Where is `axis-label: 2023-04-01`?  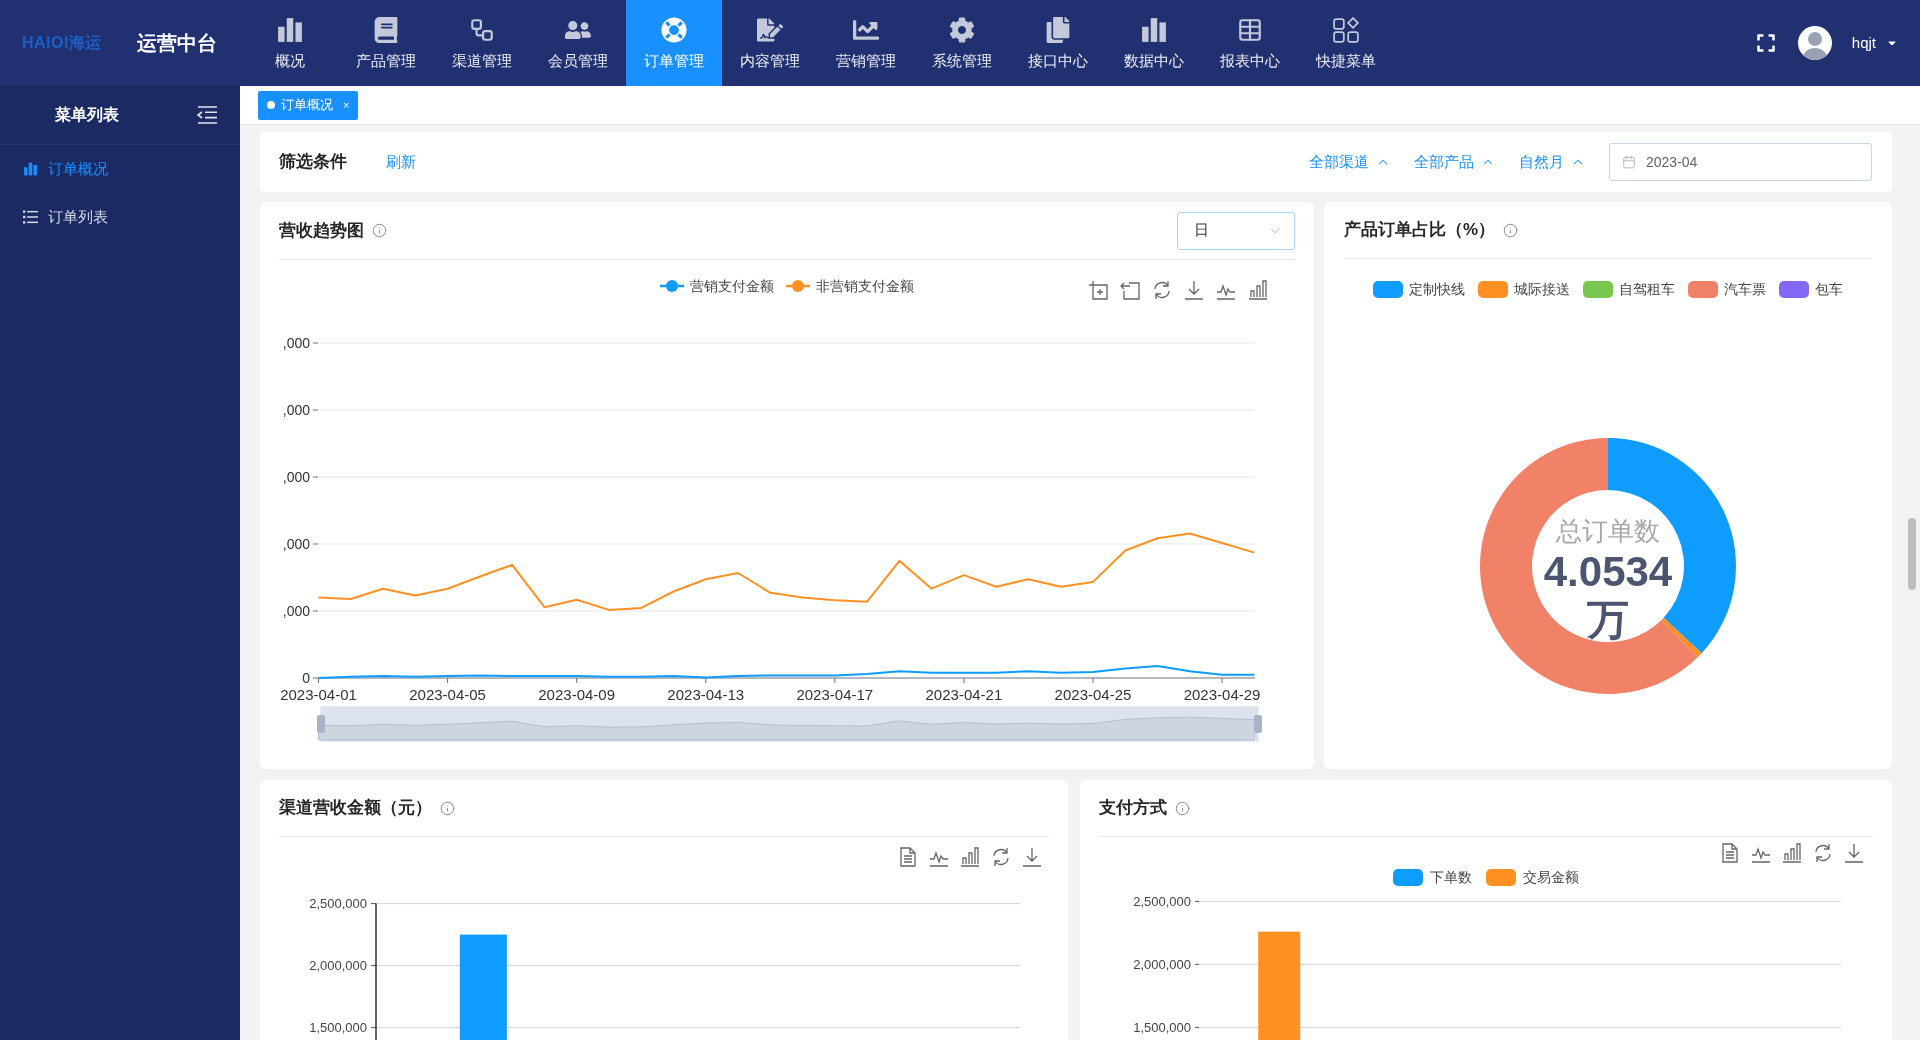
axis-label: 2023-04-01 is located at coordinates (318, 694).